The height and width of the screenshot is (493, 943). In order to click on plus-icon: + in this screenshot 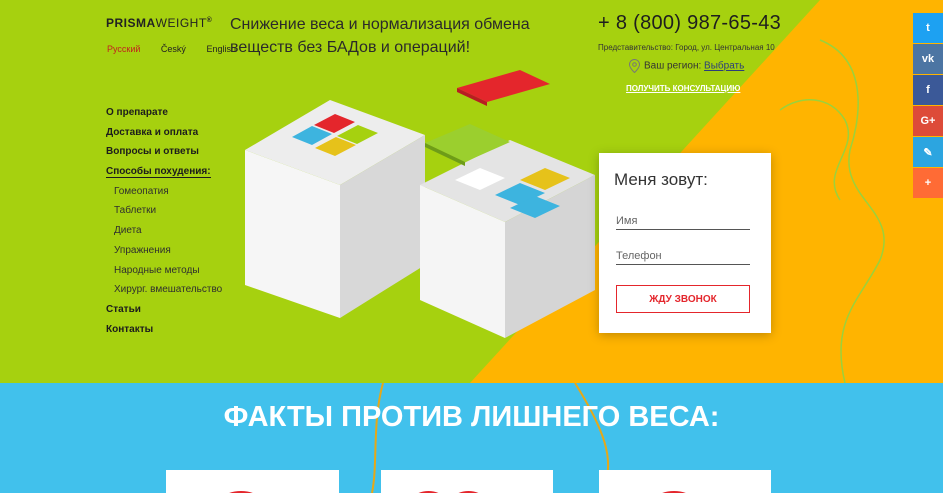, I will do `click(928, 183)`.